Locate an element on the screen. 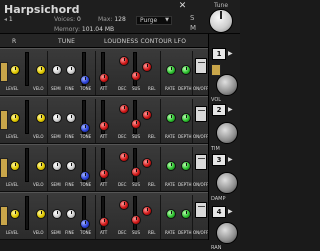  section-divider is located at coordinates (95, 169).